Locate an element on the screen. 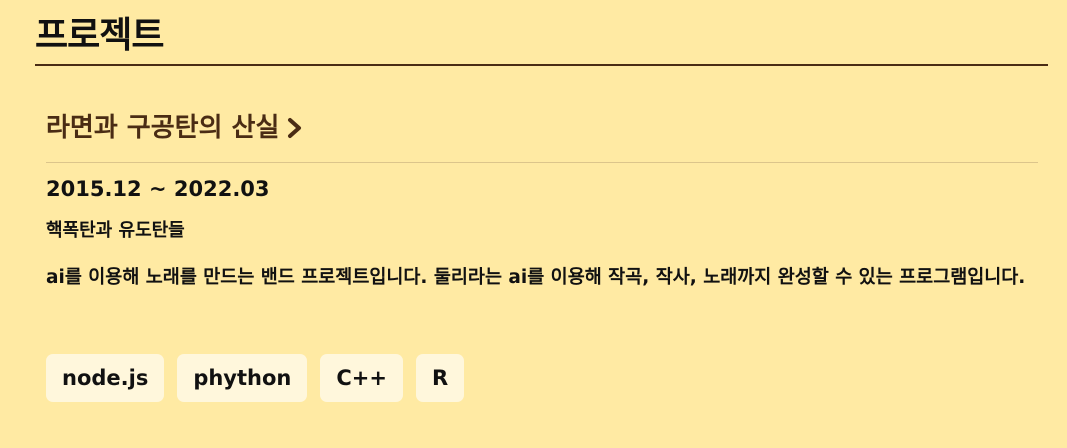 This screenshot has height=448, width=1067. section-title: 프로젝트 is located at coordinates (99, 35).